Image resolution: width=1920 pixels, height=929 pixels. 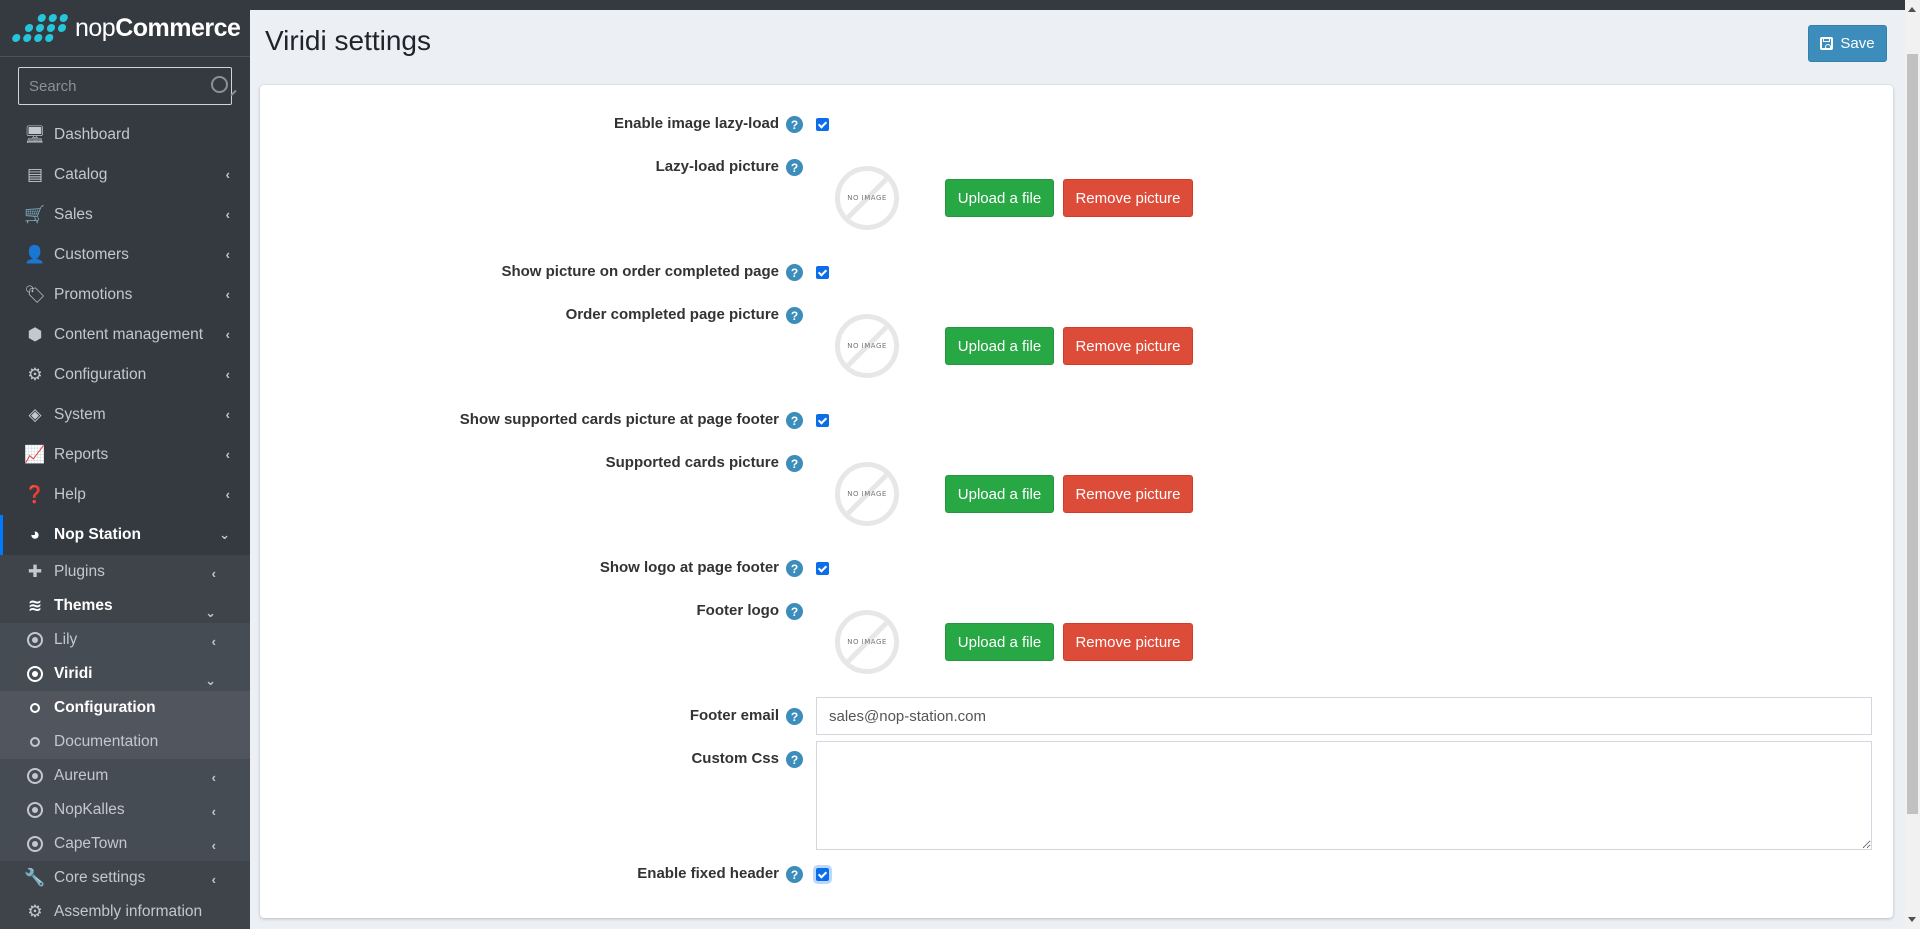 I want to click on cart-icon: 🛒, so click(x=35, y=214).